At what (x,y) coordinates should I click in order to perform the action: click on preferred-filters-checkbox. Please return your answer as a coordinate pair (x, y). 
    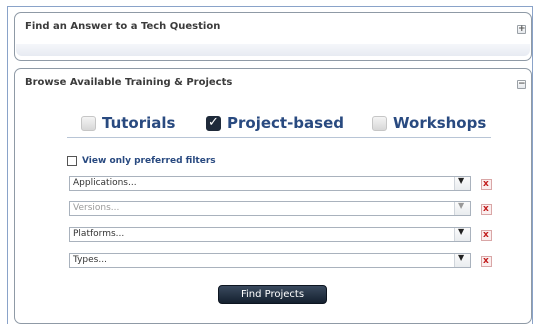
    Looking at the image, I should click on (72, 161).